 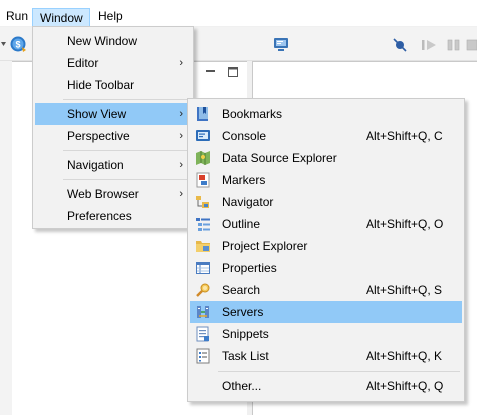 What do you see at coordinates (203, 158) in the screenshot?
I see `data-source-explorer-icon` at bounding box center [203, 158].